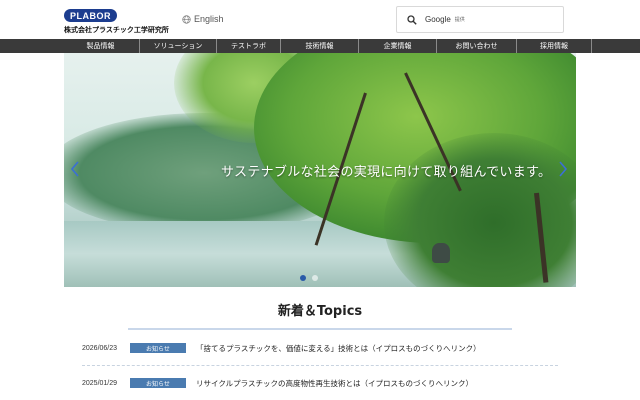  I want to click on global-nav: 製品情報 ソリューション テストラボ 技術情報 企業情報 お問い合わせ 採用情報, so click(320, 46).